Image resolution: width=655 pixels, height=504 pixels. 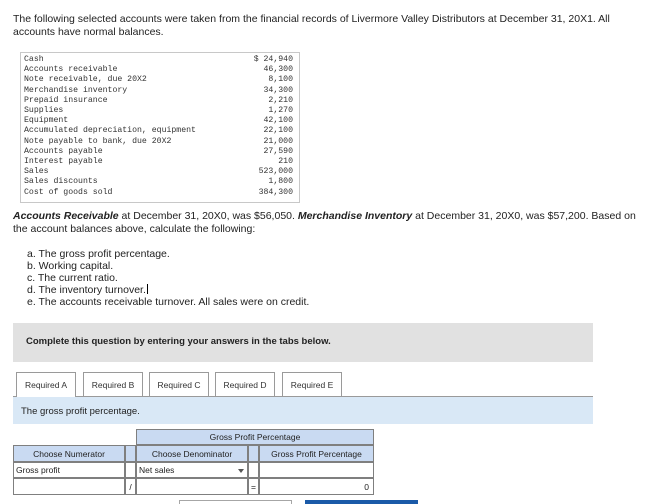 I want to click on op-header-spacer, so click(x=130, y=453).